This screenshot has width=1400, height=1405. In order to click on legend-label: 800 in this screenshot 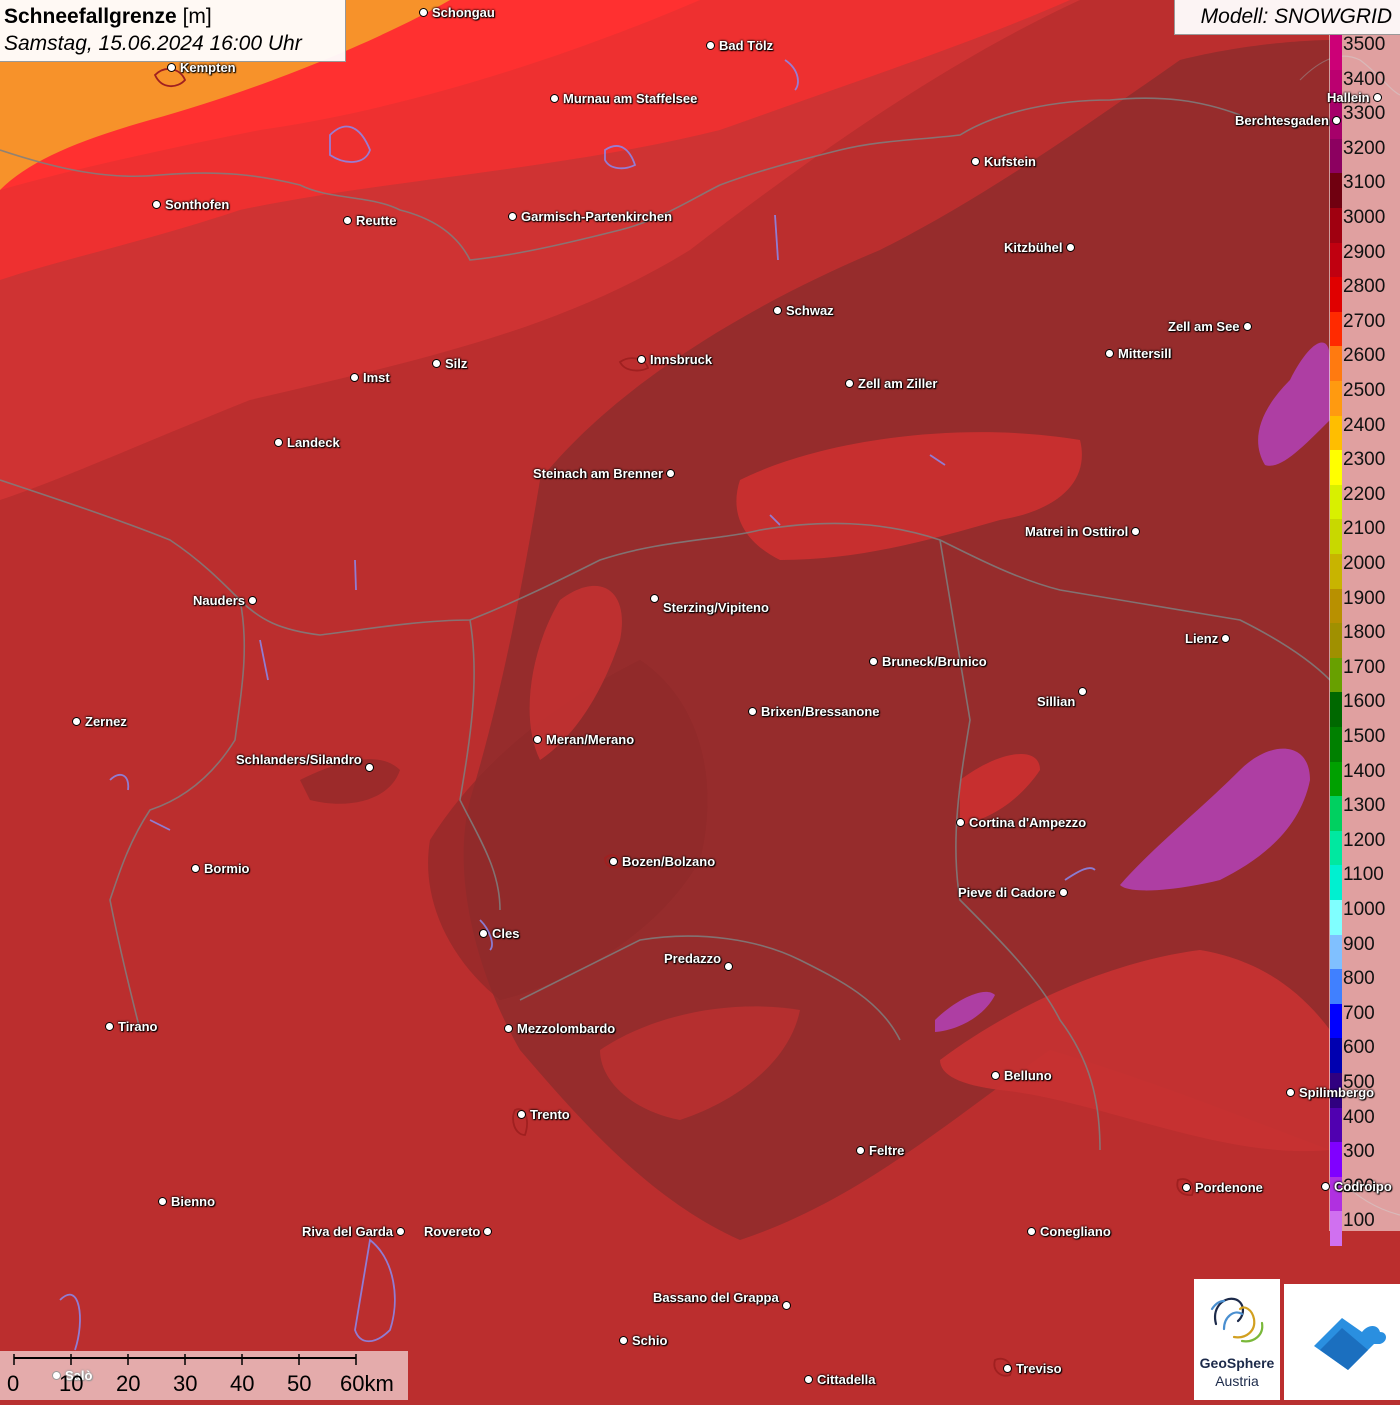, I will do `click(1359, 979)`.